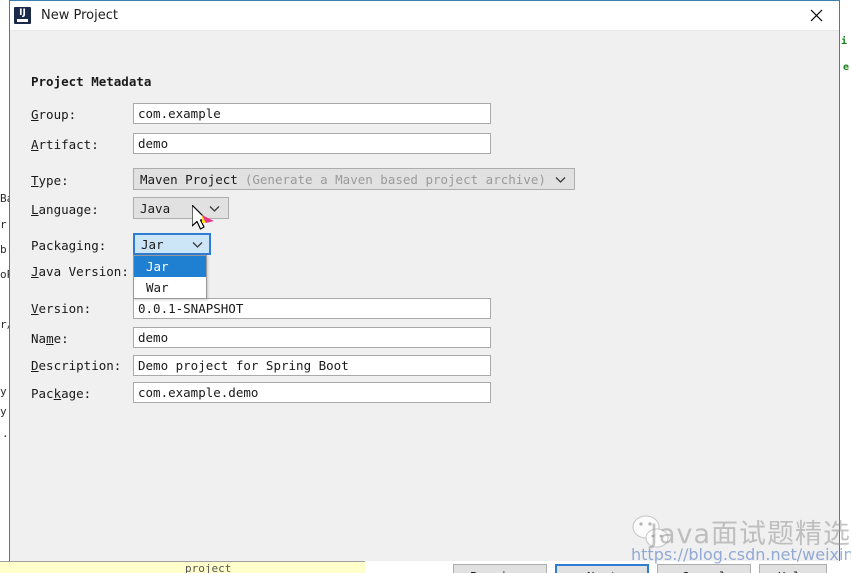 The height and width of the screenshot is (573, 851). What do you see at coordinates (816, 15) in the screenshot?
I see `close-icon` at bounding box center [816, 15].